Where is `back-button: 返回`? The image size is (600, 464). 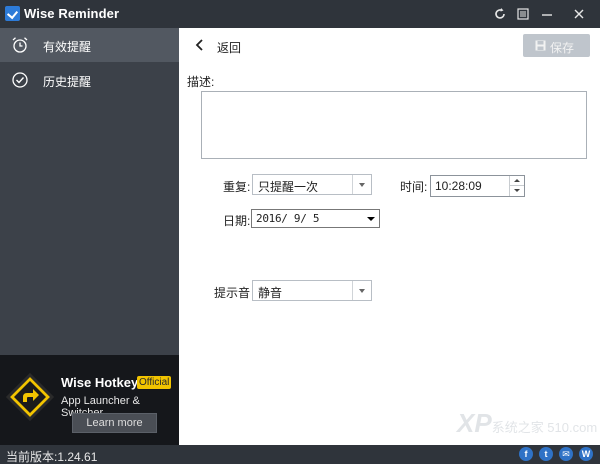
back-button: 返回 is located at coordinates (229, 47).